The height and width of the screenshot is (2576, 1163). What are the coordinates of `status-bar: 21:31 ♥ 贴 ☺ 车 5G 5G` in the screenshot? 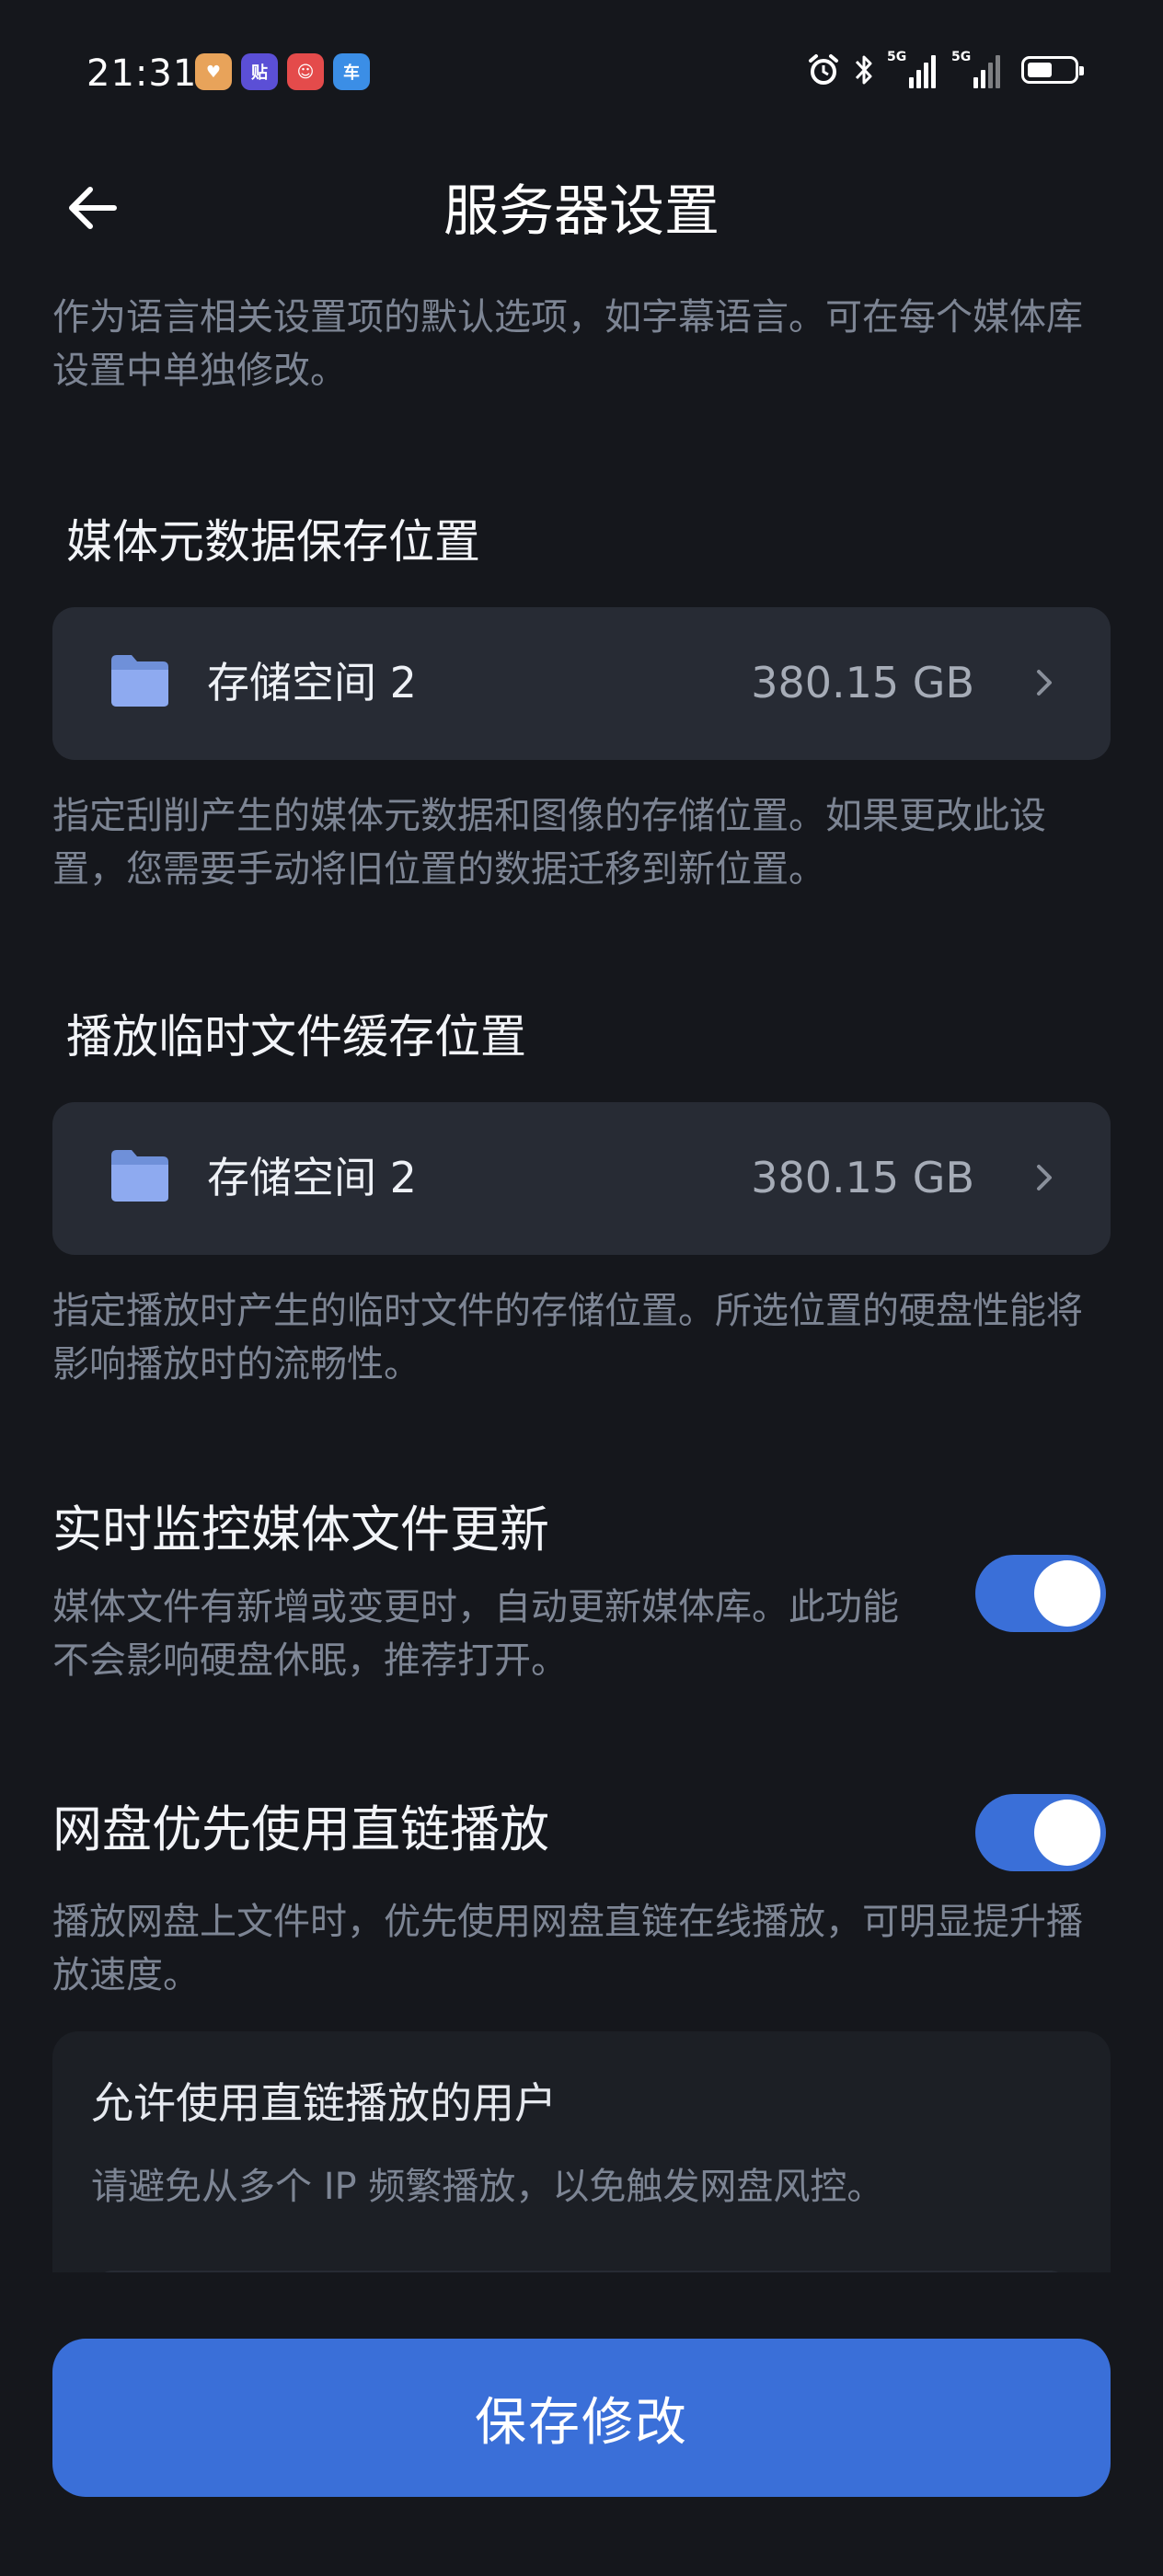 It's located at (581, 73).